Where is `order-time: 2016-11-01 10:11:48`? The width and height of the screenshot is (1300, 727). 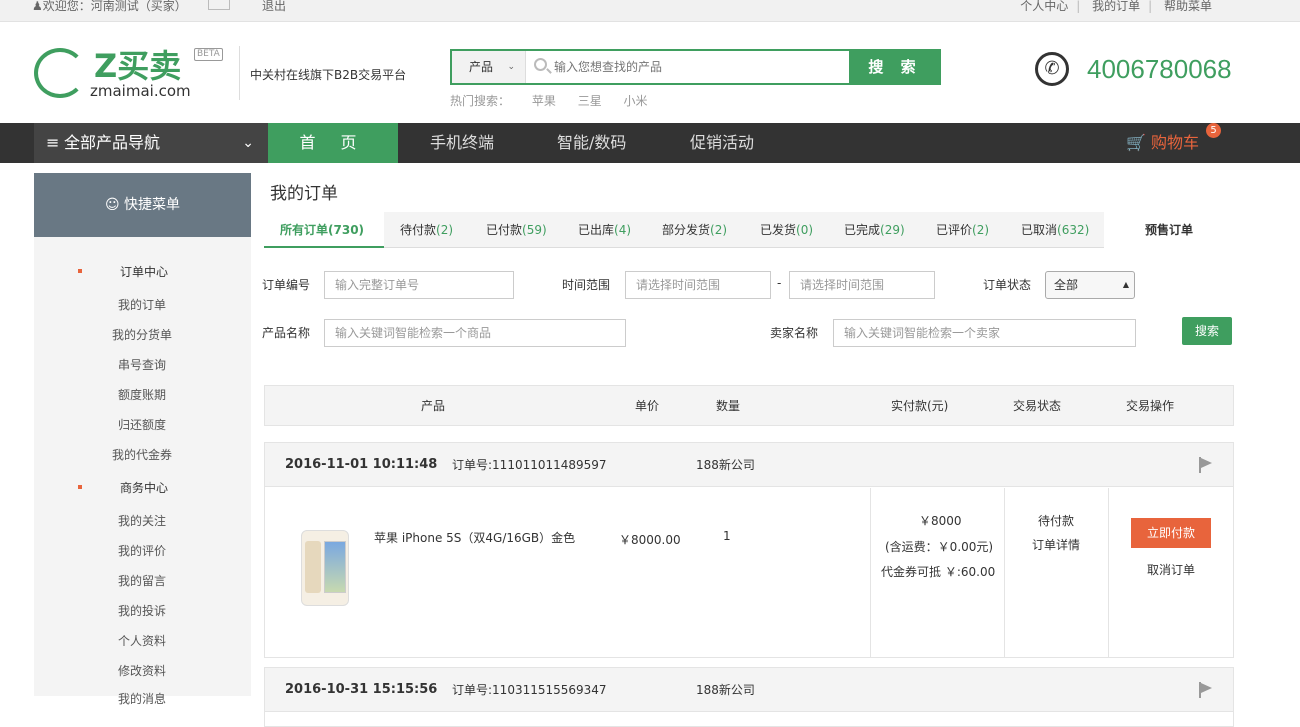
order-time: 2016-11-01 10:11:48 is located at coordinates (361, 464).